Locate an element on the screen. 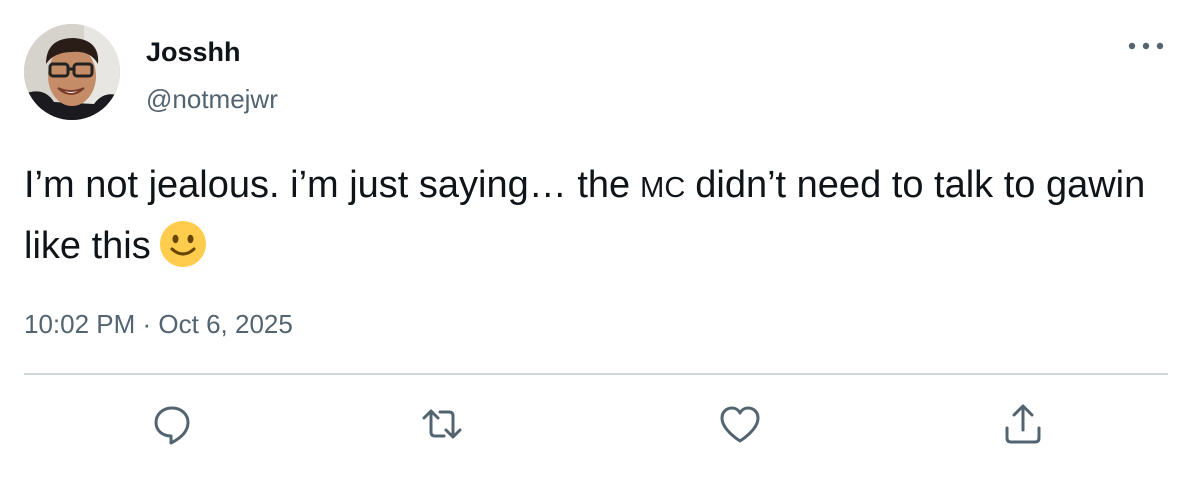 This screenshot has width=1192, height=496. slightly-smiling-face-icon is located at coordinates (182, 244).